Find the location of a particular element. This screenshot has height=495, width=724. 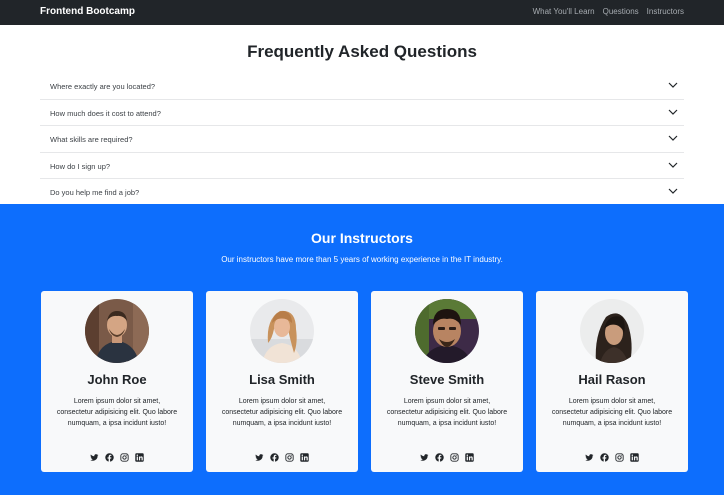

faq-item-signup: How do I sign up? is located at coordinates (362, 166).